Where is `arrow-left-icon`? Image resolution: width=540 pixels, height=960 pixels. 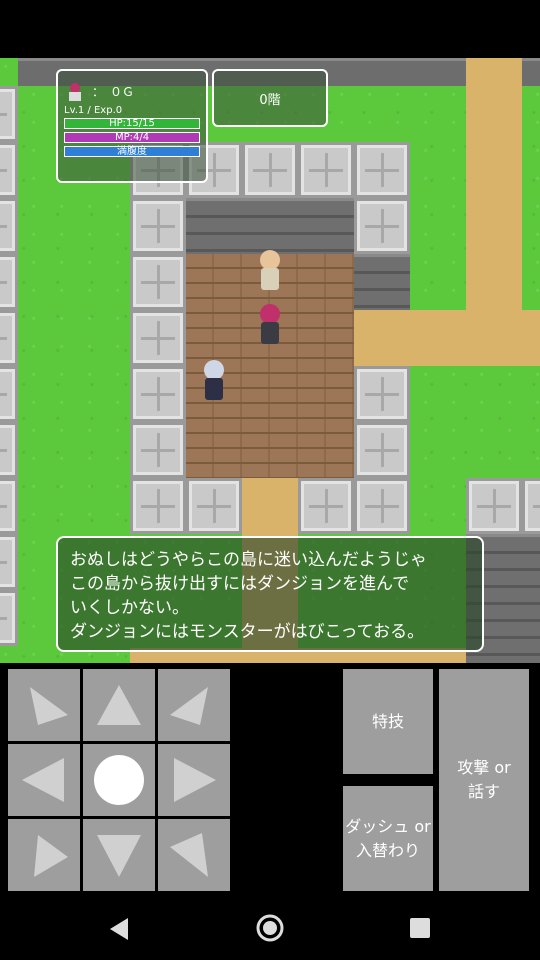 arrow-left-icon is located at coordinates (43, 780).